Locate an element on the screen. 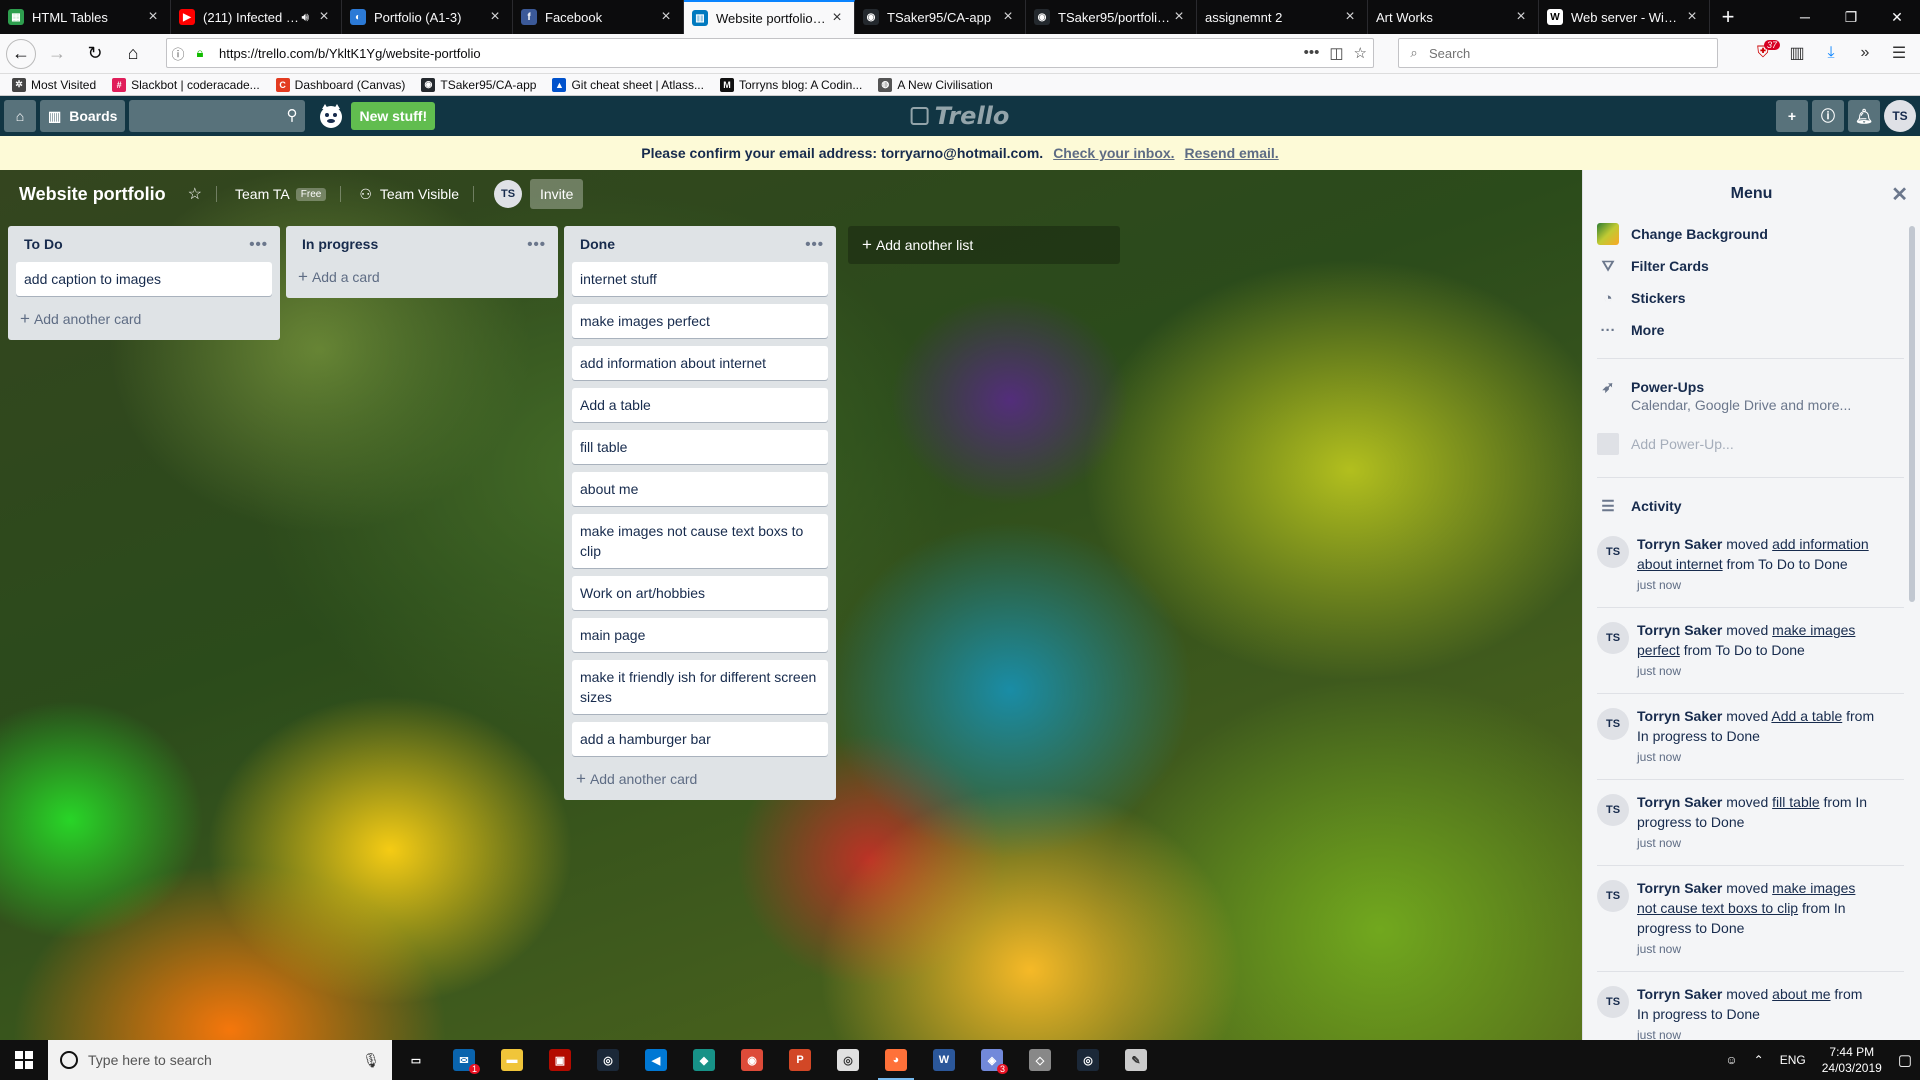  menu-item-more: ··· More is located at coordinates (1750, 330).